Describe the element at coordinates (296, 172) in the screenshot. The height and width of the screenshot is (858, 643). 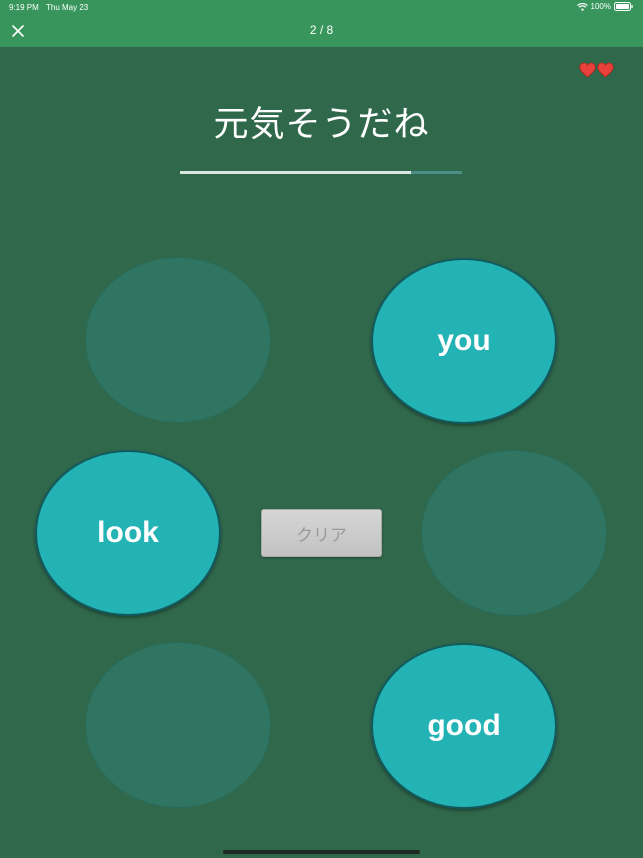
I see `timer-fill` at that location.